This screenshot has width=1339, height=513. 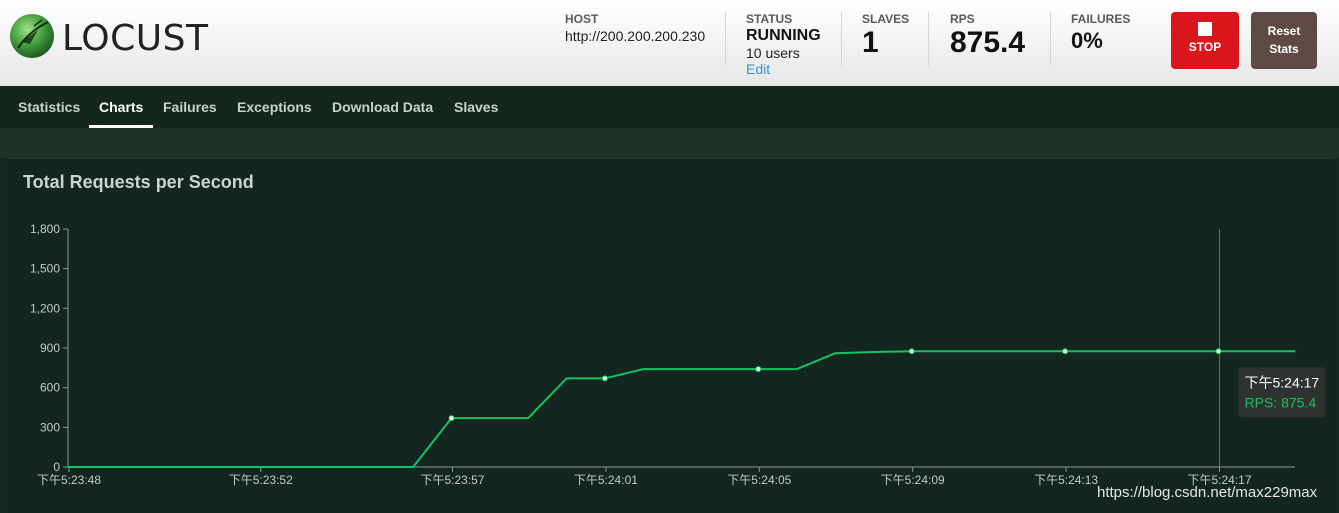 What do you see at coordinates (759, 480) in the screenshot?
I see `x-tick-label: 下午5:24:05` at bounding box center [759, 480].